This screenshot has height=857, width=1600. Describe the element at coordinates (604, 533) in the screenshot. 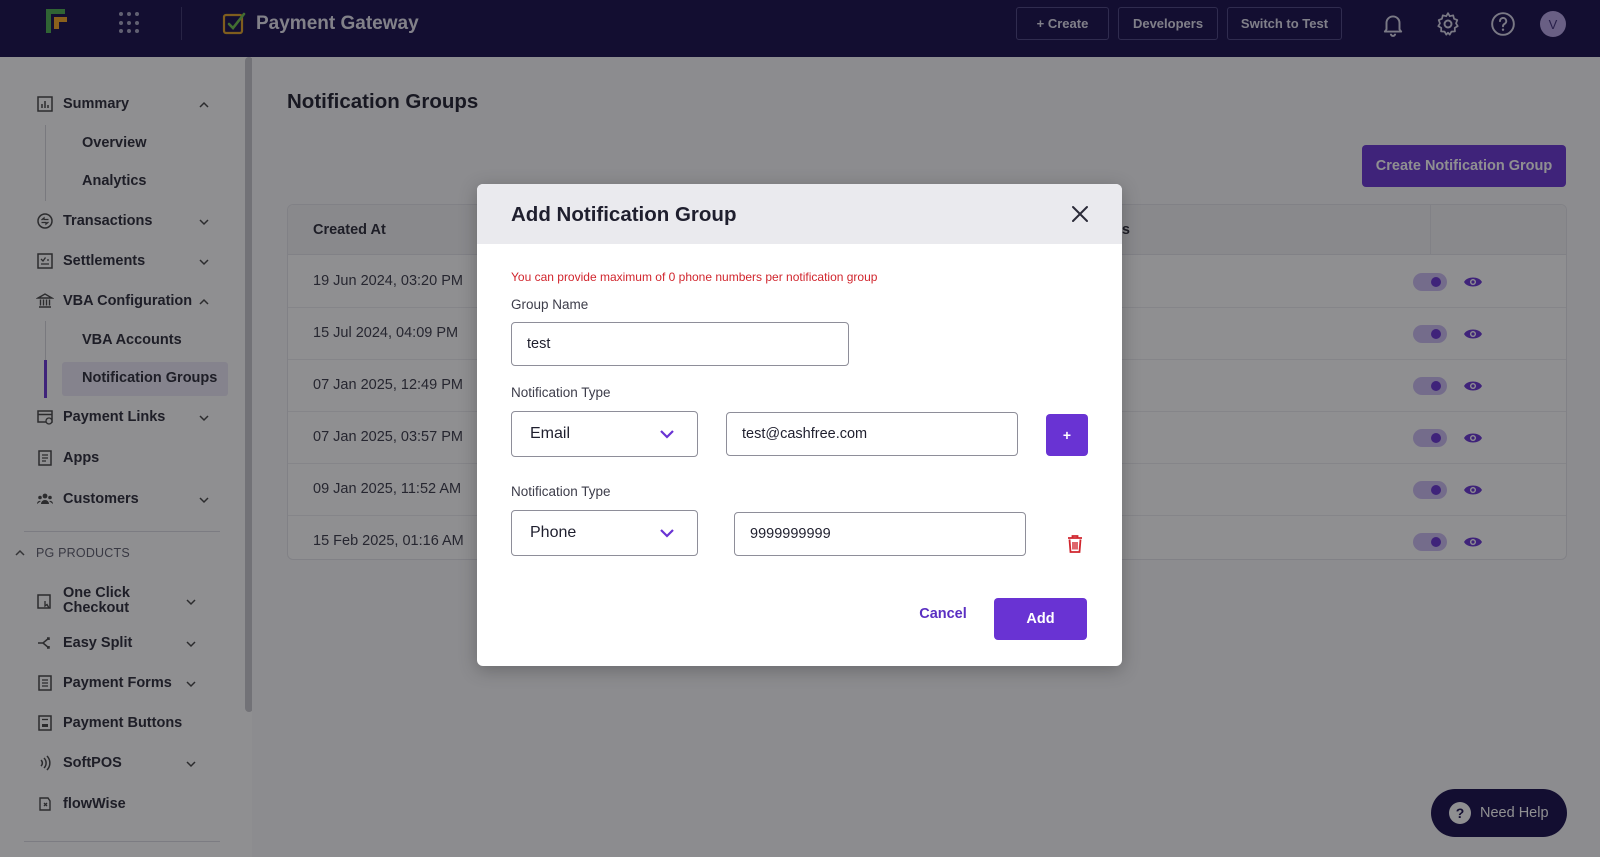

I see `notification-type-select-phone: Phone` at that location.